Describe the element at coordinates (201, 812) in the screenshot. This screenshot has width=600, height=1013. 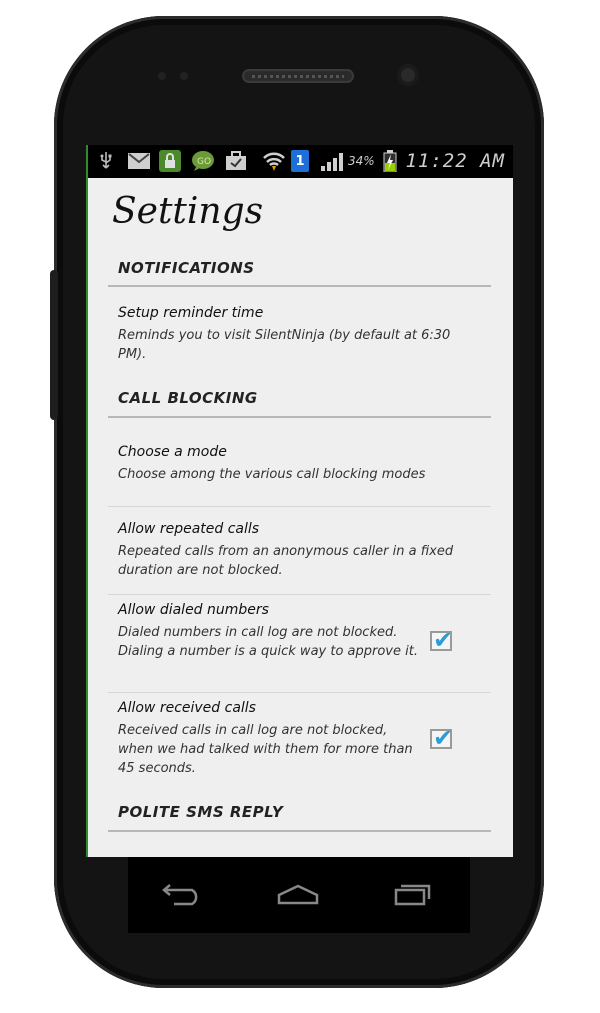
I see `category-polite-sms-reply: POLITE SMS REPLY` at that location.